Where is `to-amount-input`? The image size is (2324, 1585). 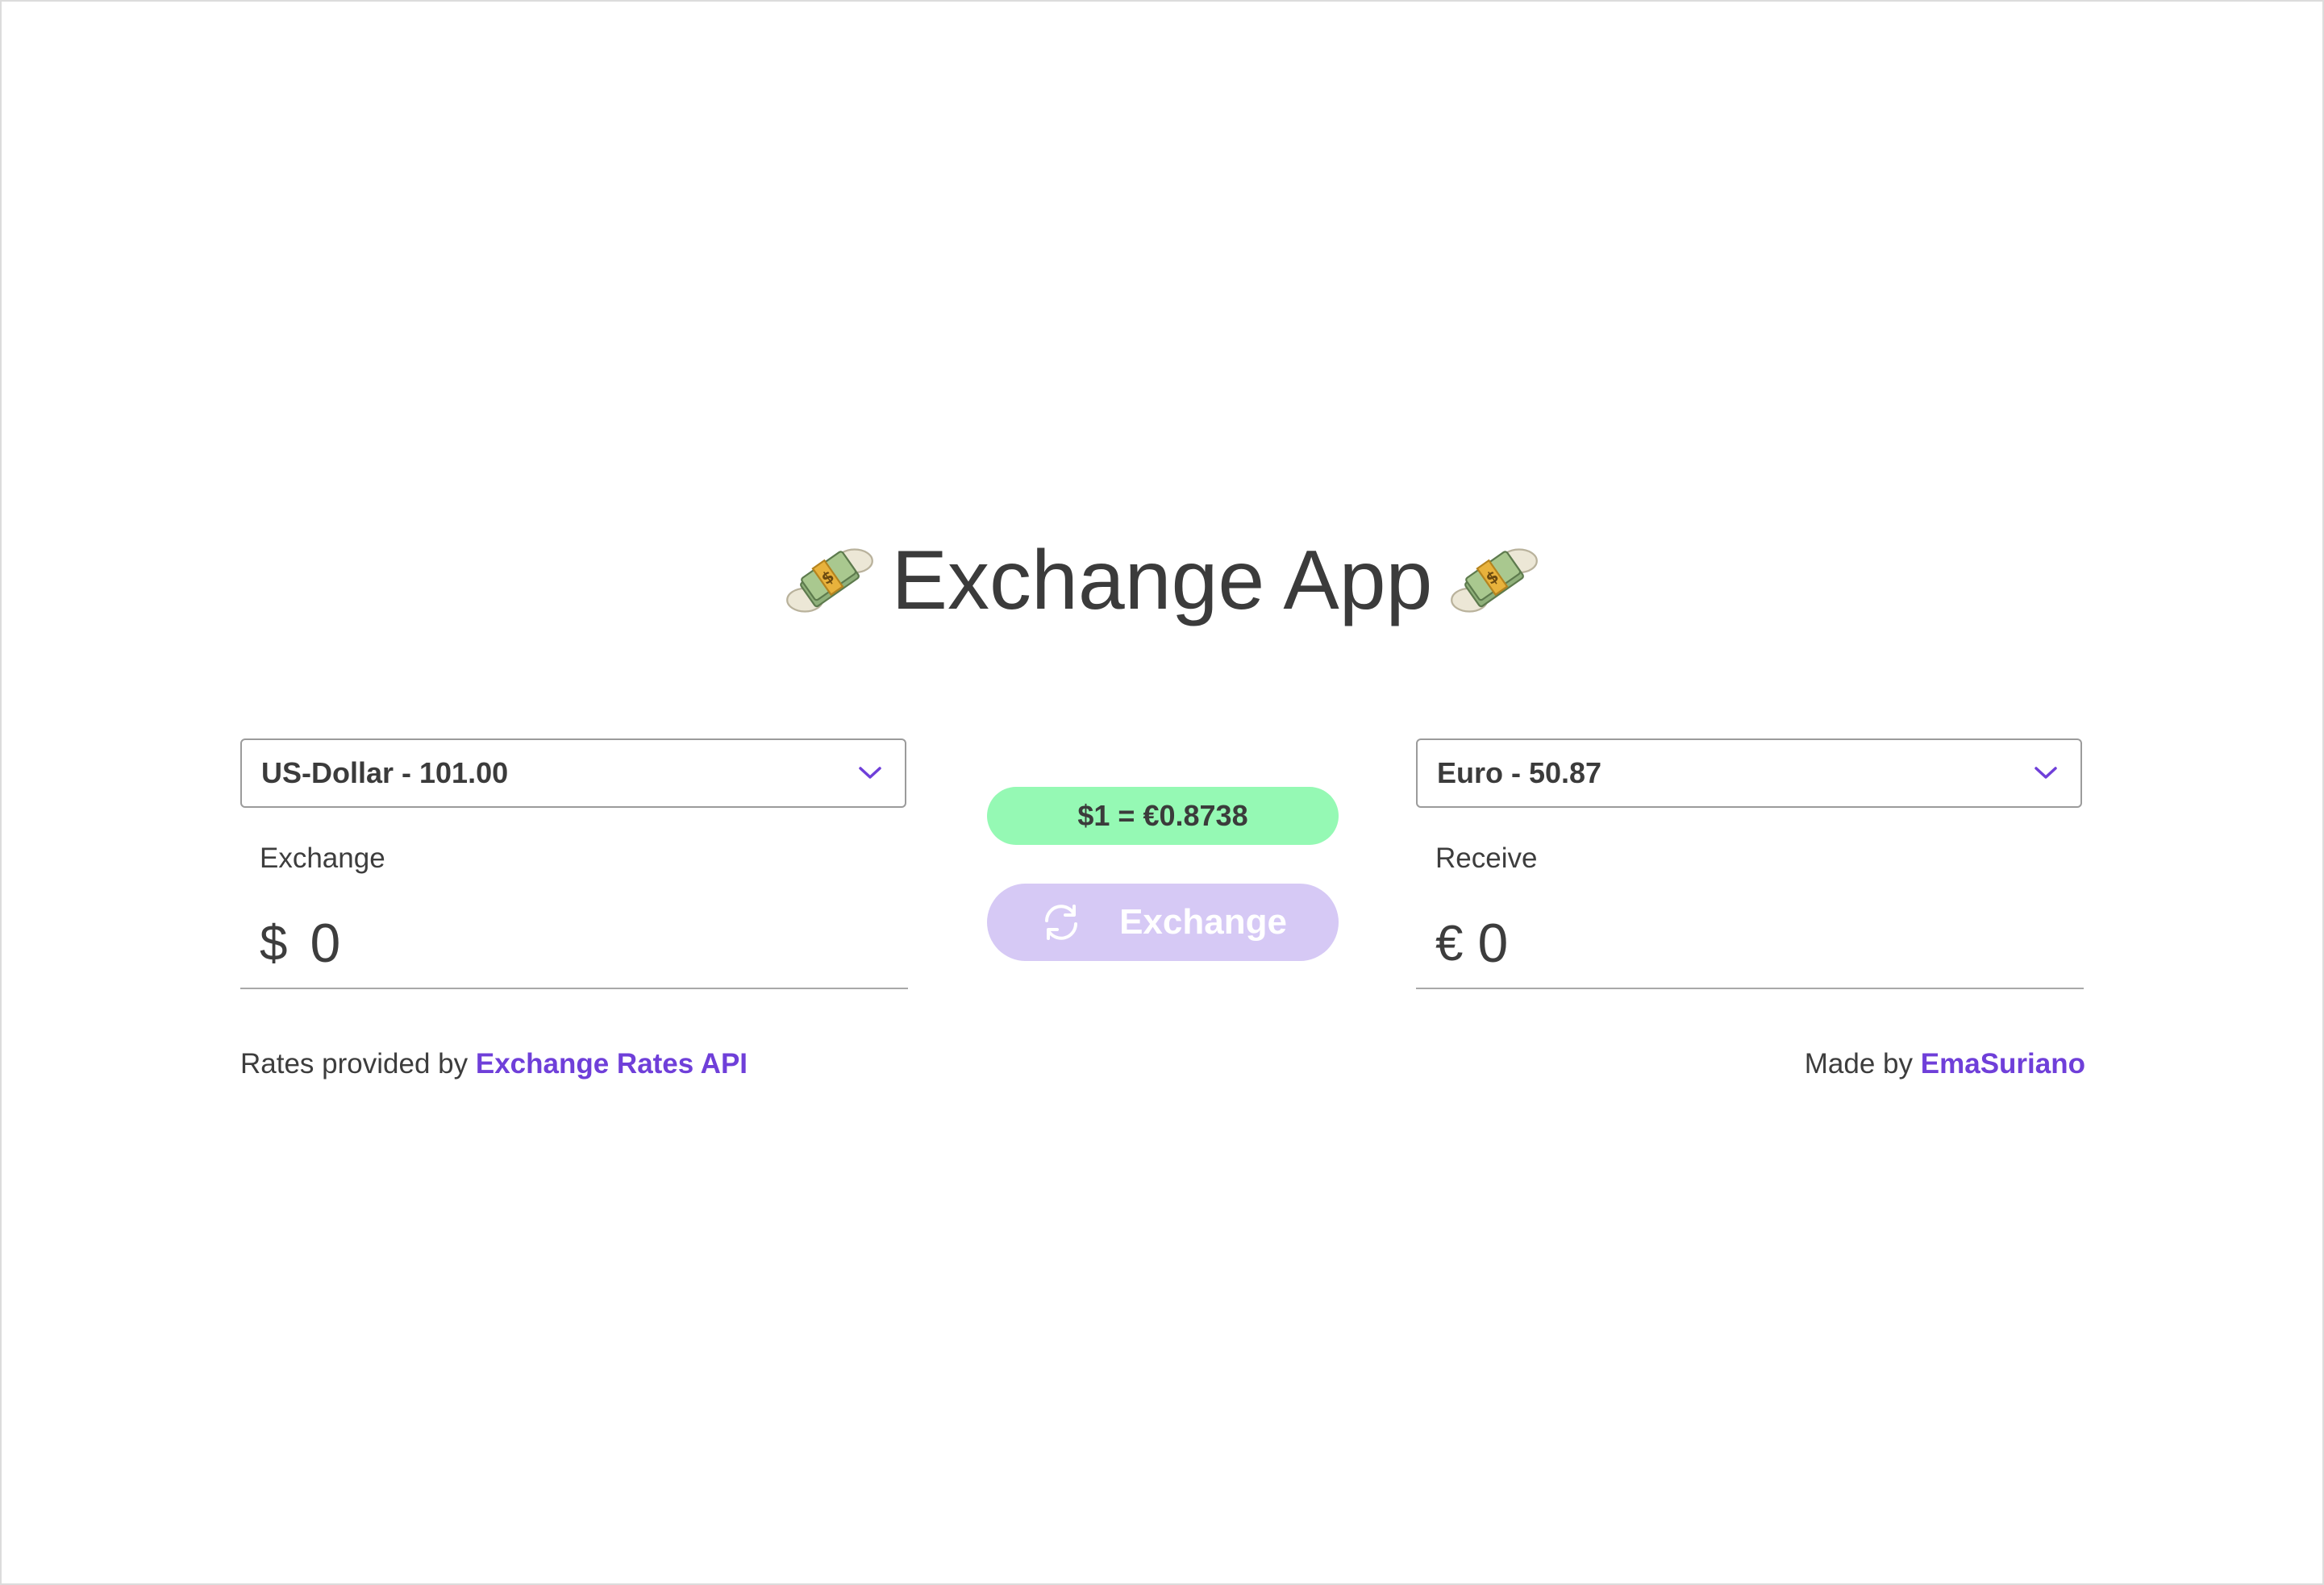 to-amount-input is located at coordinates (1720, 944).